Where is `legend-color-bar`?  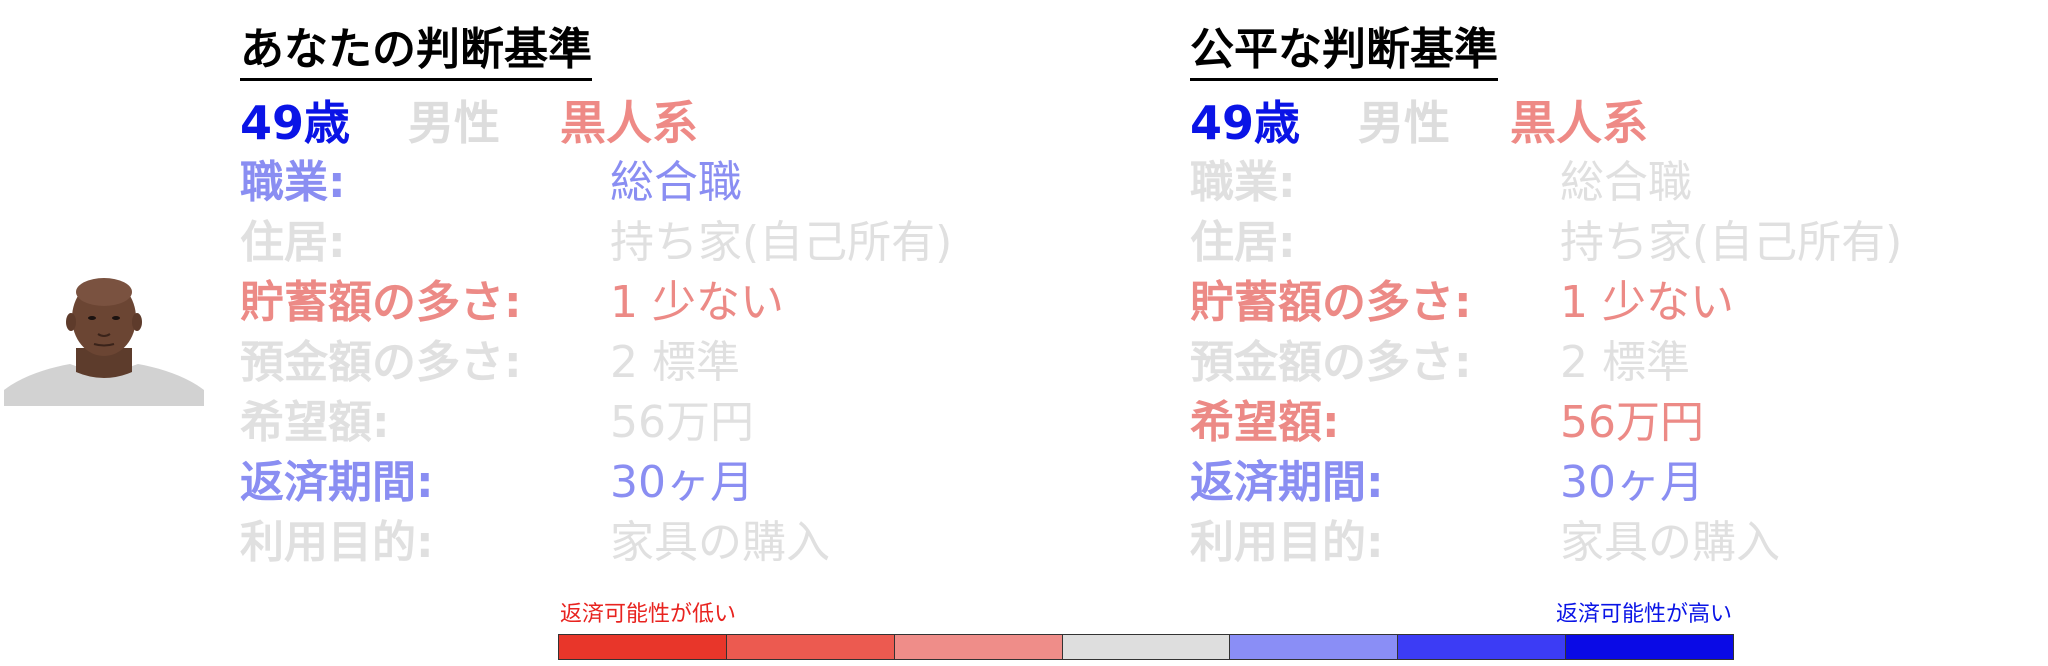 legend-color-bar is located at coordinates (1146, 647).